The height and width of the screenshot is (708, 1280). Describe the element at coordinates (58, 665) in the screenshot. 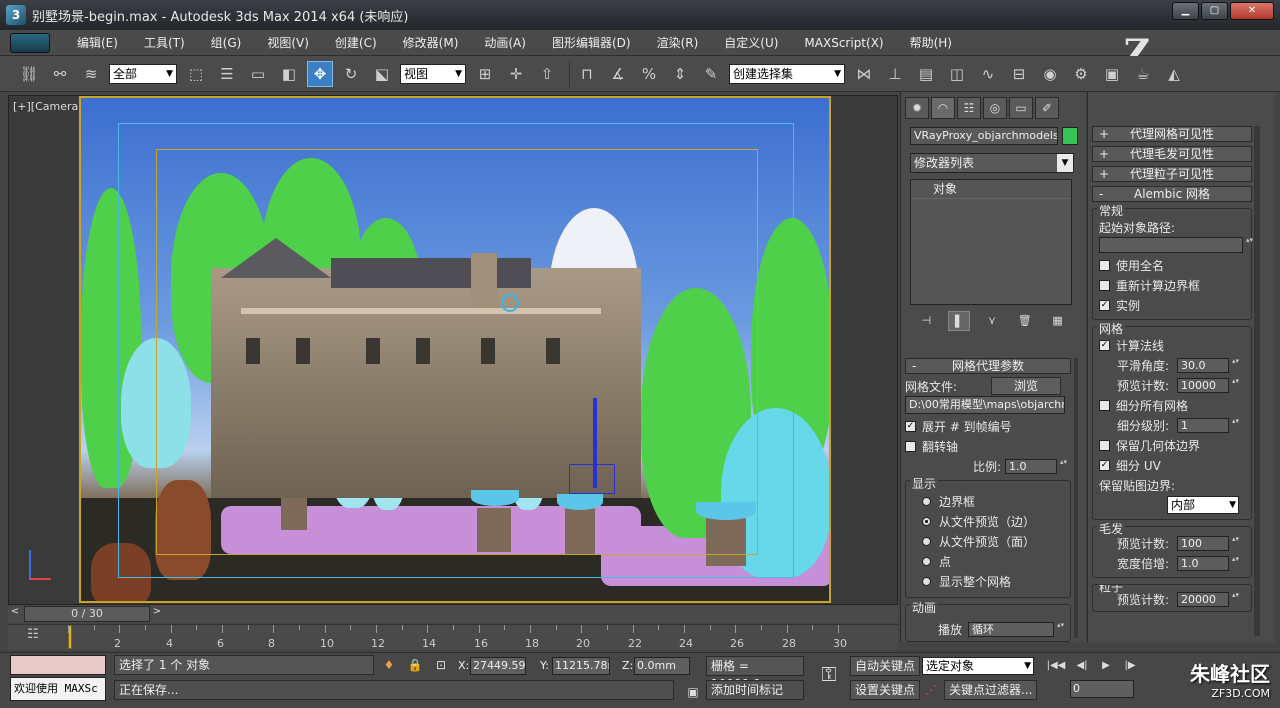

I see `maxscript-listener-top` at that location.